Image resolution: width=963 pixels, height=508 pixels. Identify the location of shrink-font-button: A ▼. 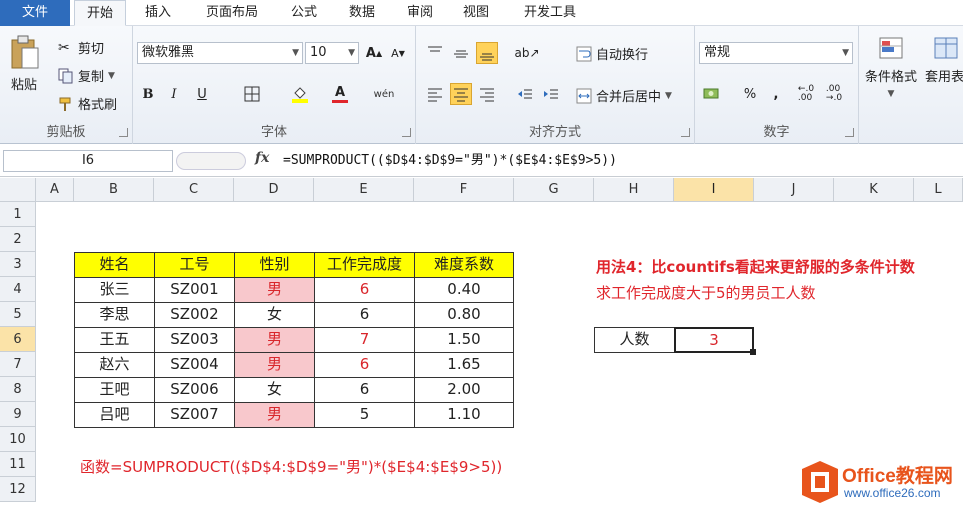
(398, 53).